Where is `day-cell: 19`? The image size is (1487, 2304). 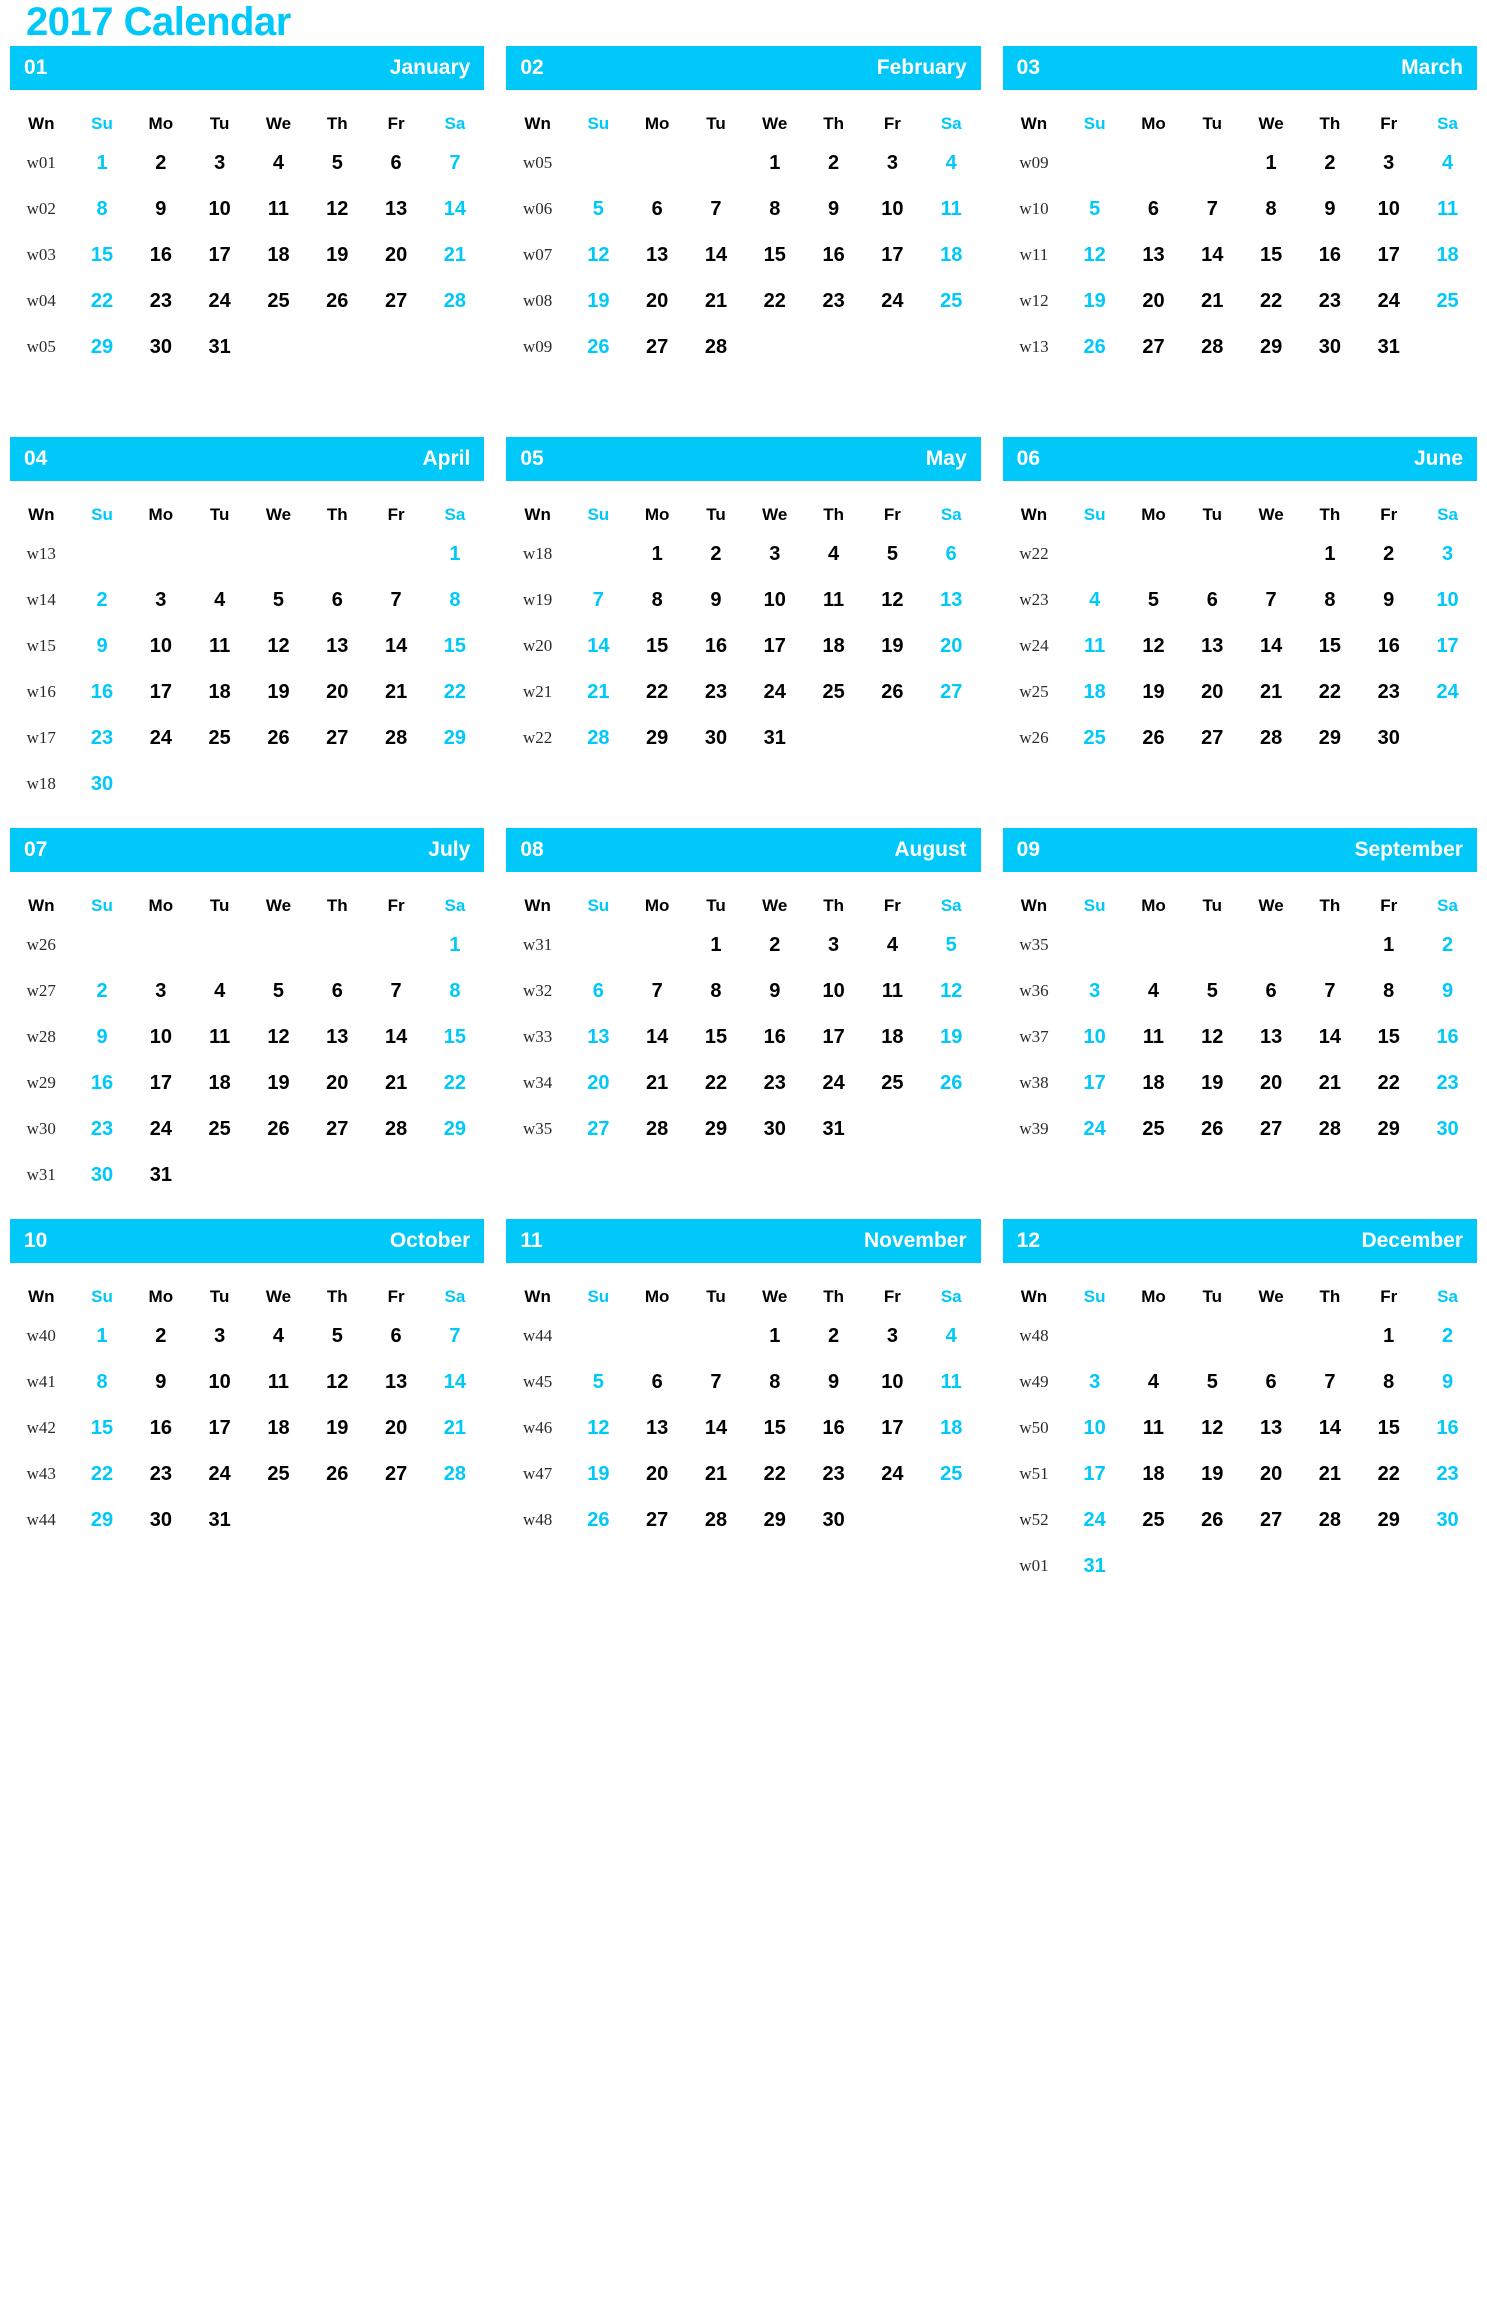
day-cell: 19 is located at coordinates (278, 1083).